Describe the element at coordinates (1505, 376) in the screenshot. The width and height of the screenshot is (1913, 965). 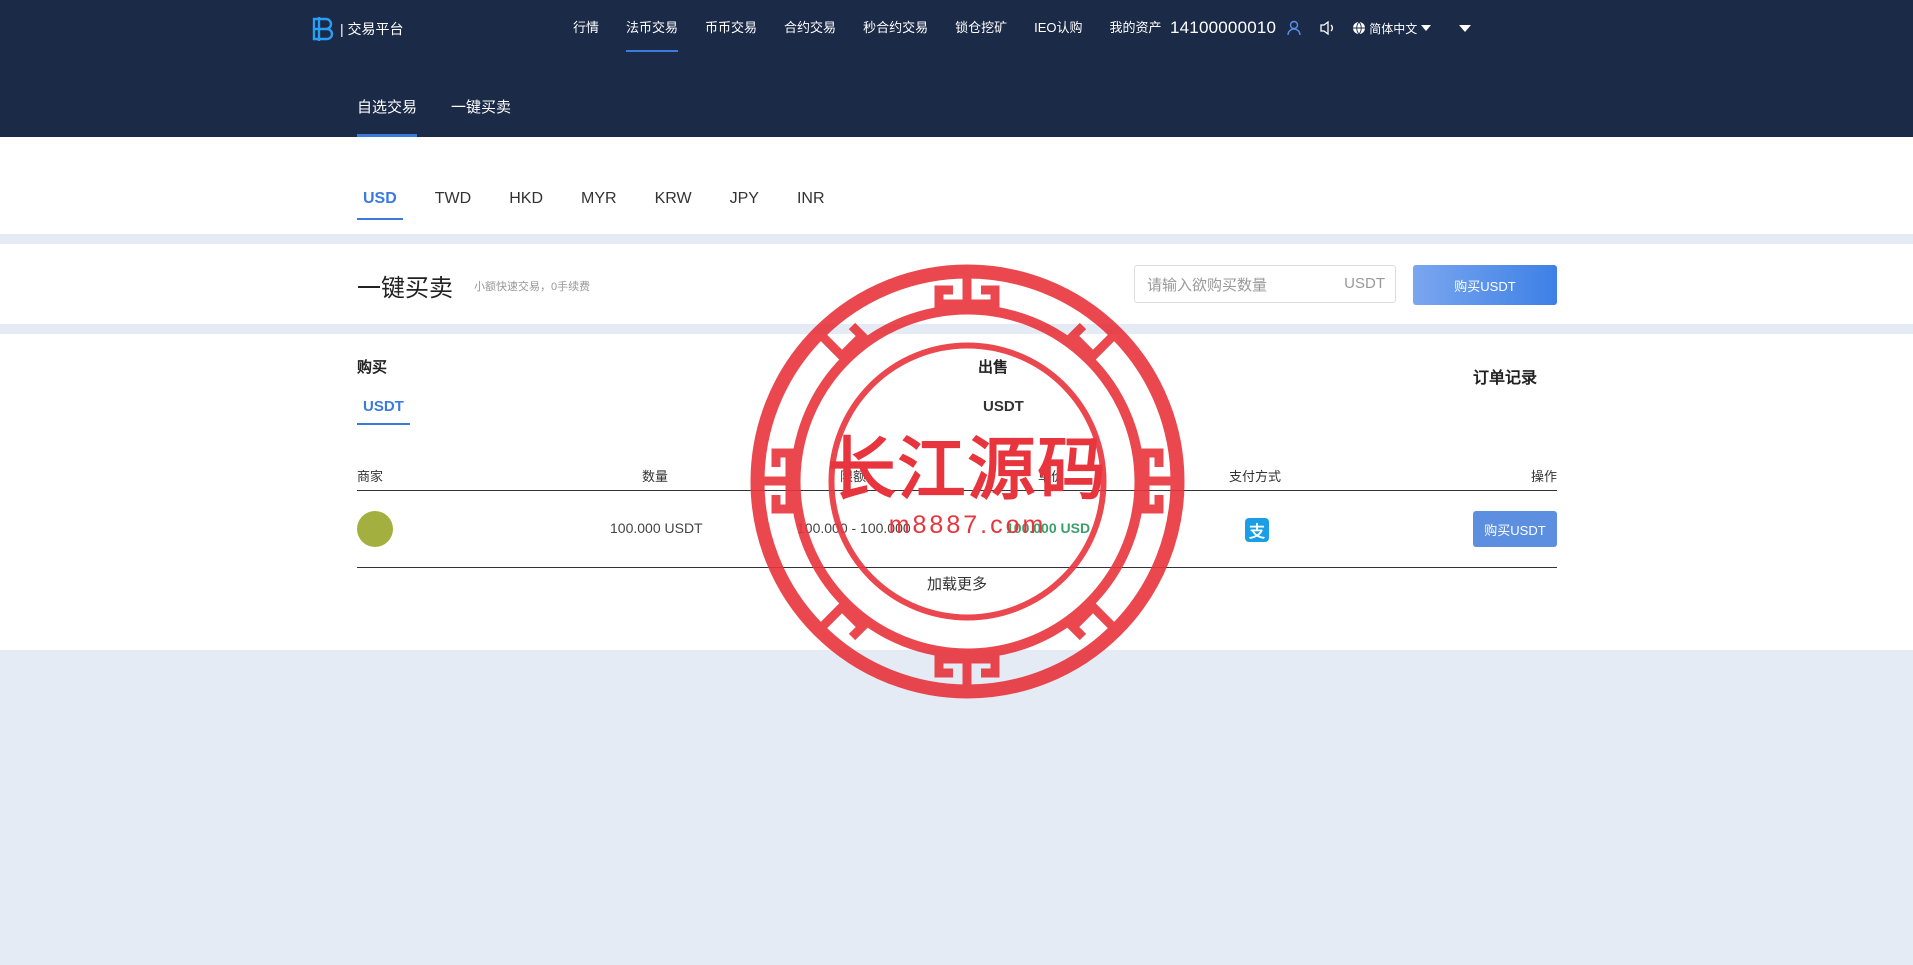
I see `order-records-link: 订单记录` at that location.